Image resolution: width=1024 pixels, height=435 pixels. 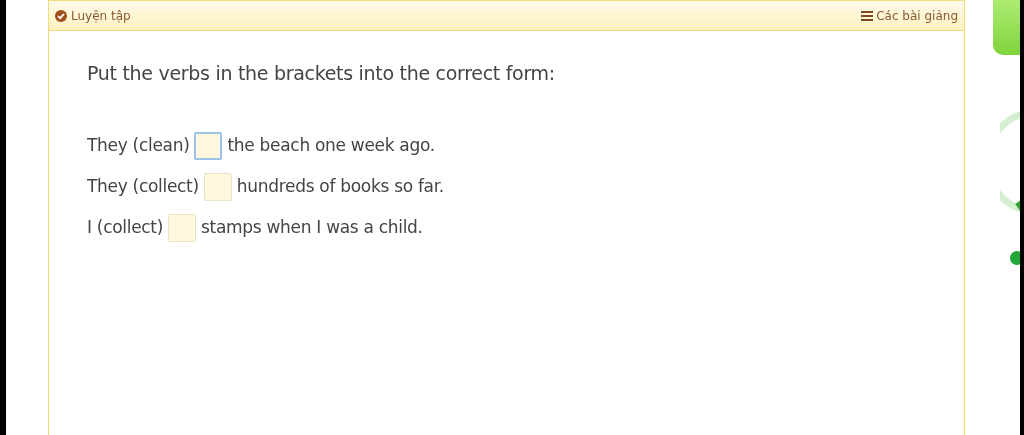 What do you see at coordinates (312, 228) in the screenshot?
I see `question-text: stamps when I was a child.` at bounding box center [312, 228].